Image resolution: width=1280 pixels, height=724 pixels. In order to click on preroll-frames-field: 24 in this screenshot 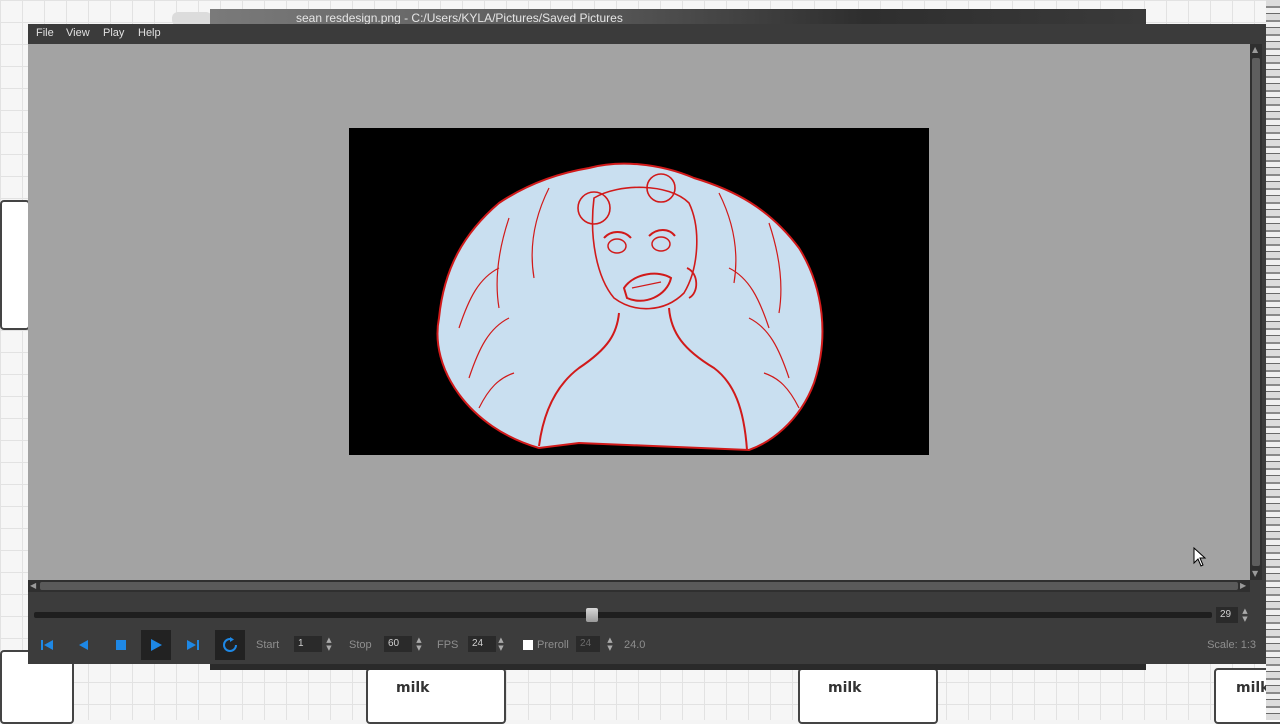, I will do `click(588, 644)`.